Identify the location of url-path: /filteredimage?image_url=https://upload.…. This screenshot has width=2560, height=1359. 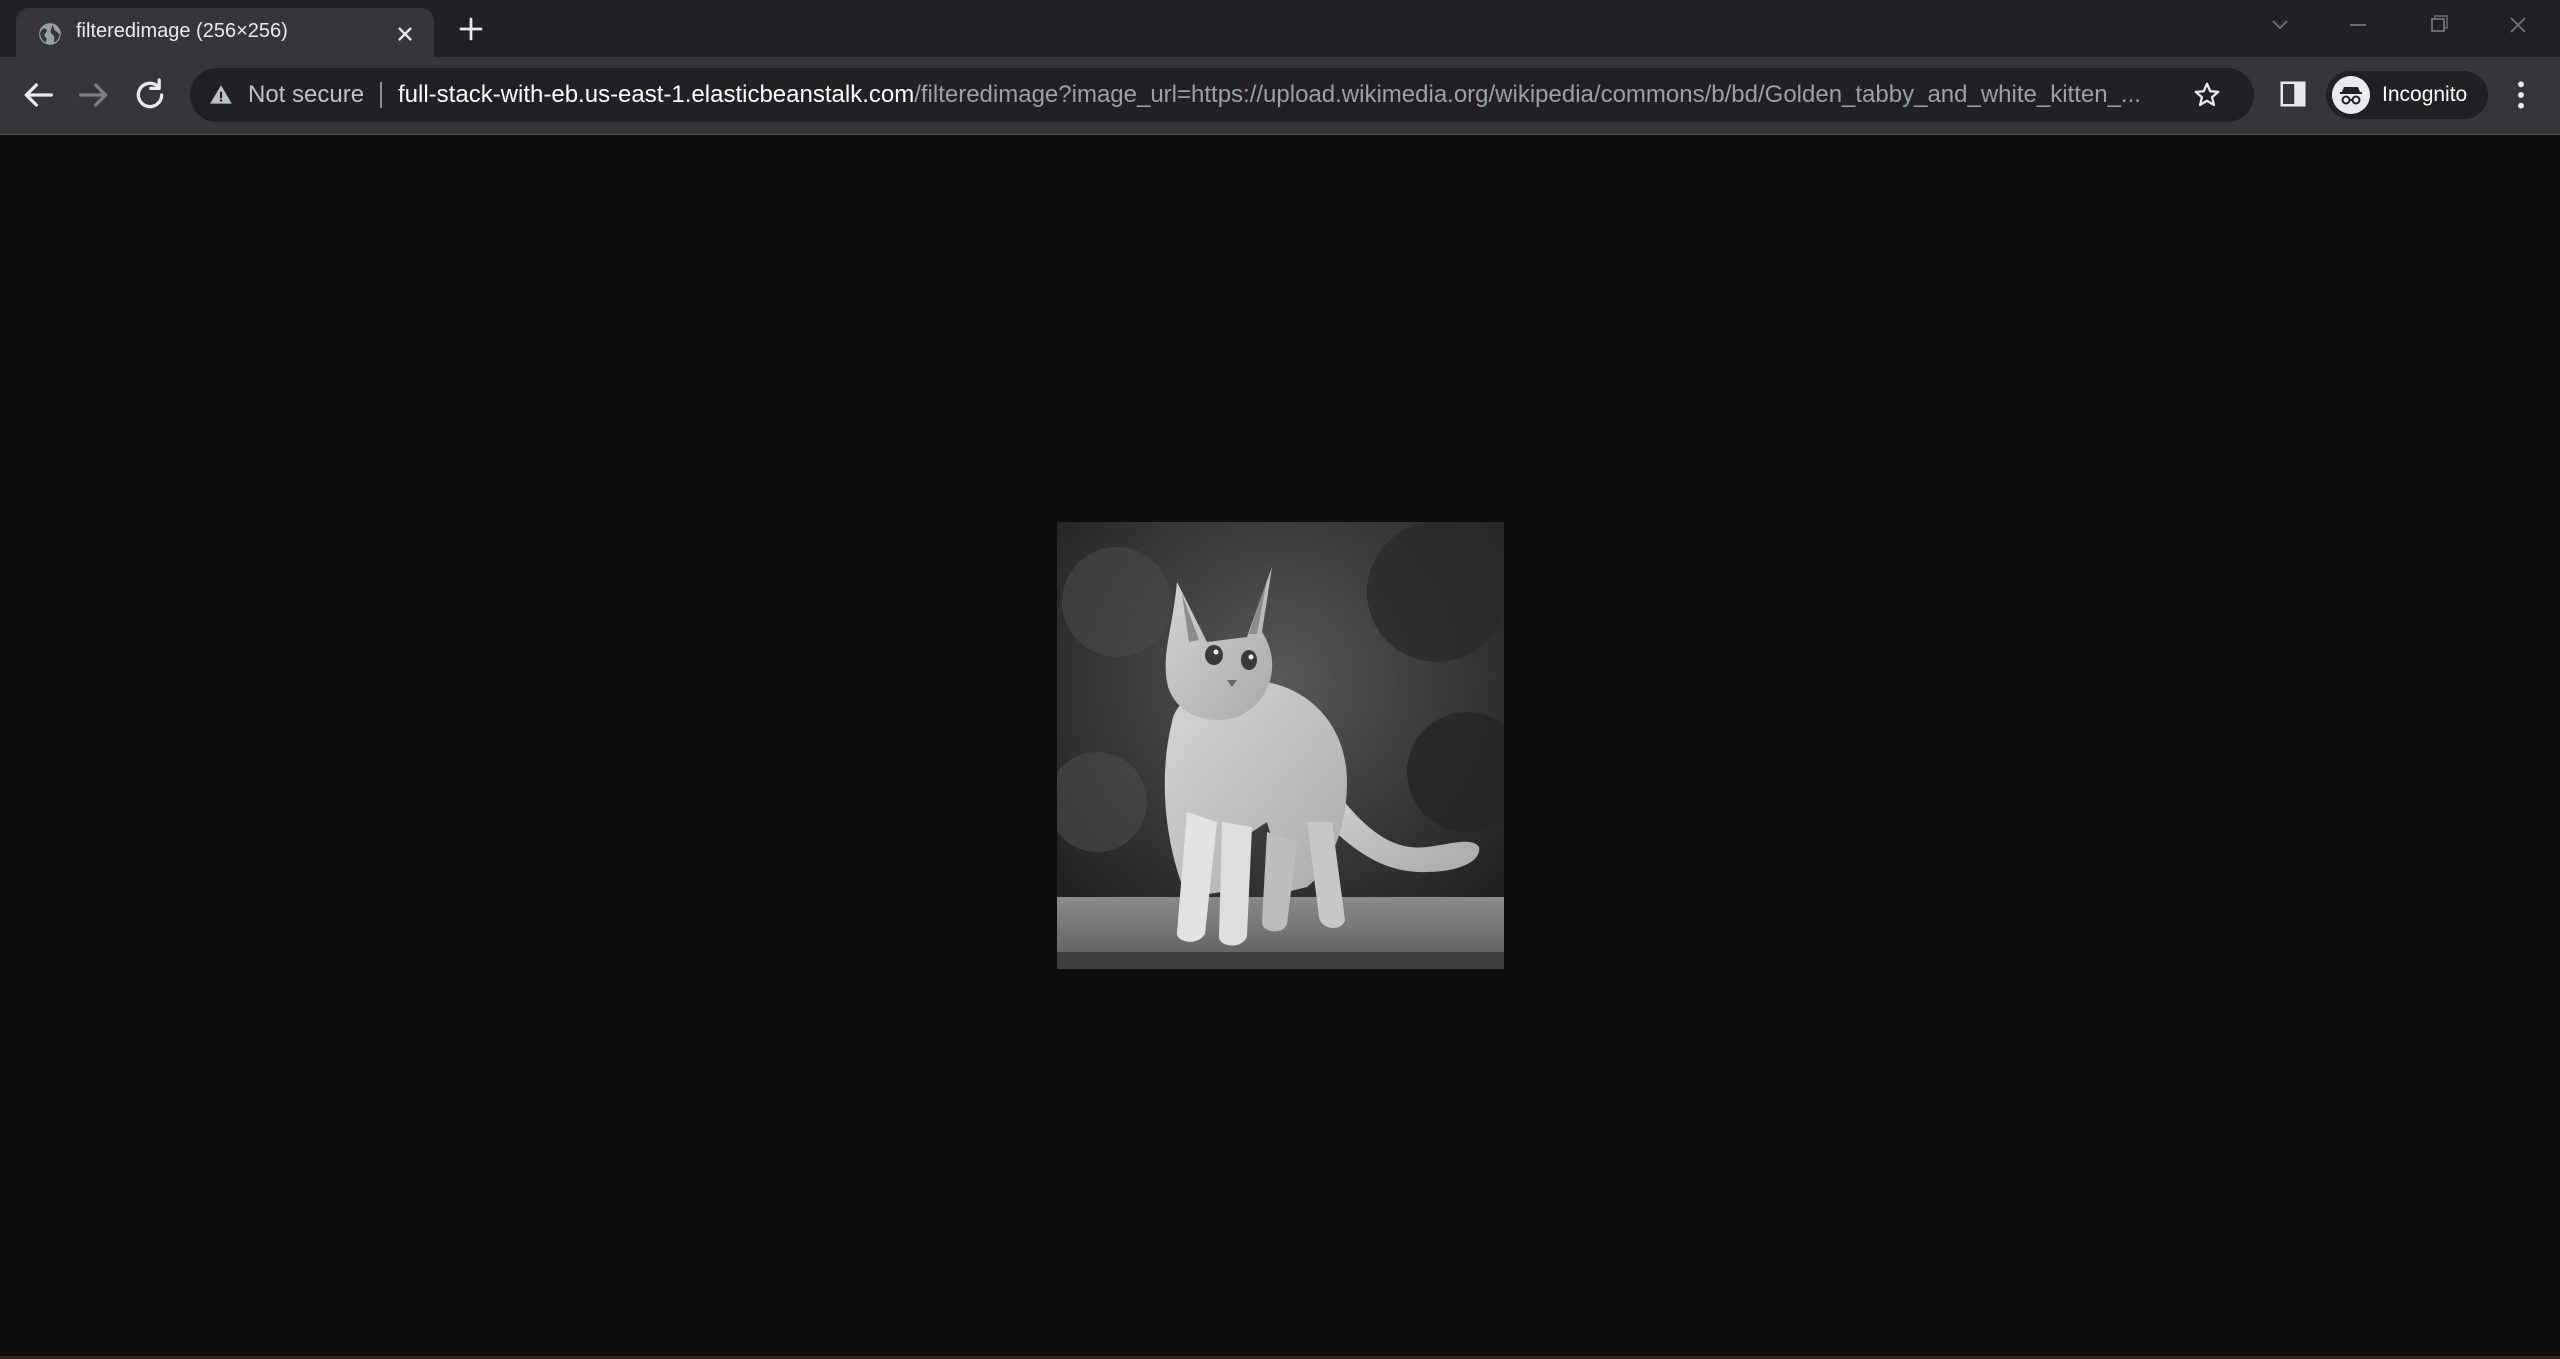
(1527, 94).